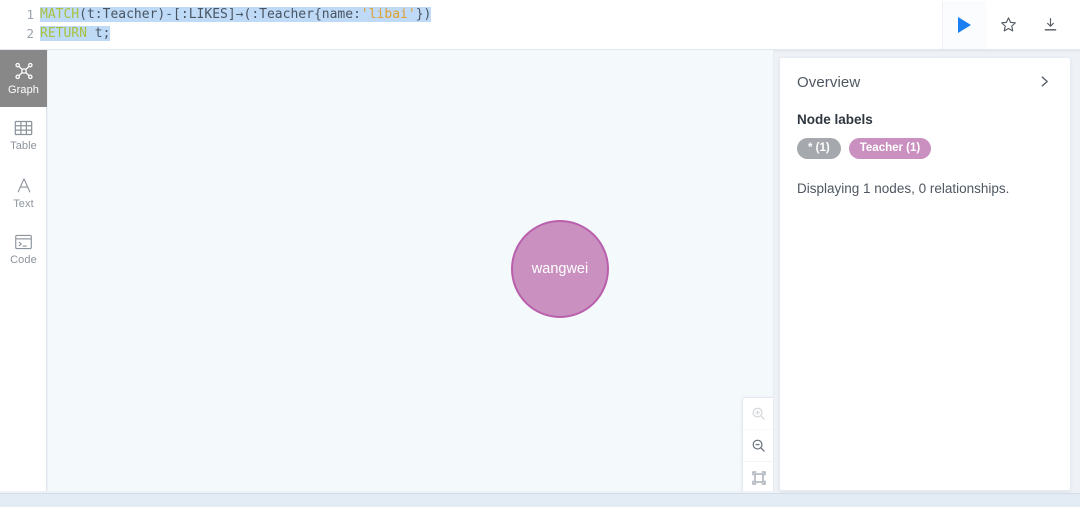  Describe the element at coordinates (102, 33) in the screenshot. I see `cypher-variable: t;` at that location.